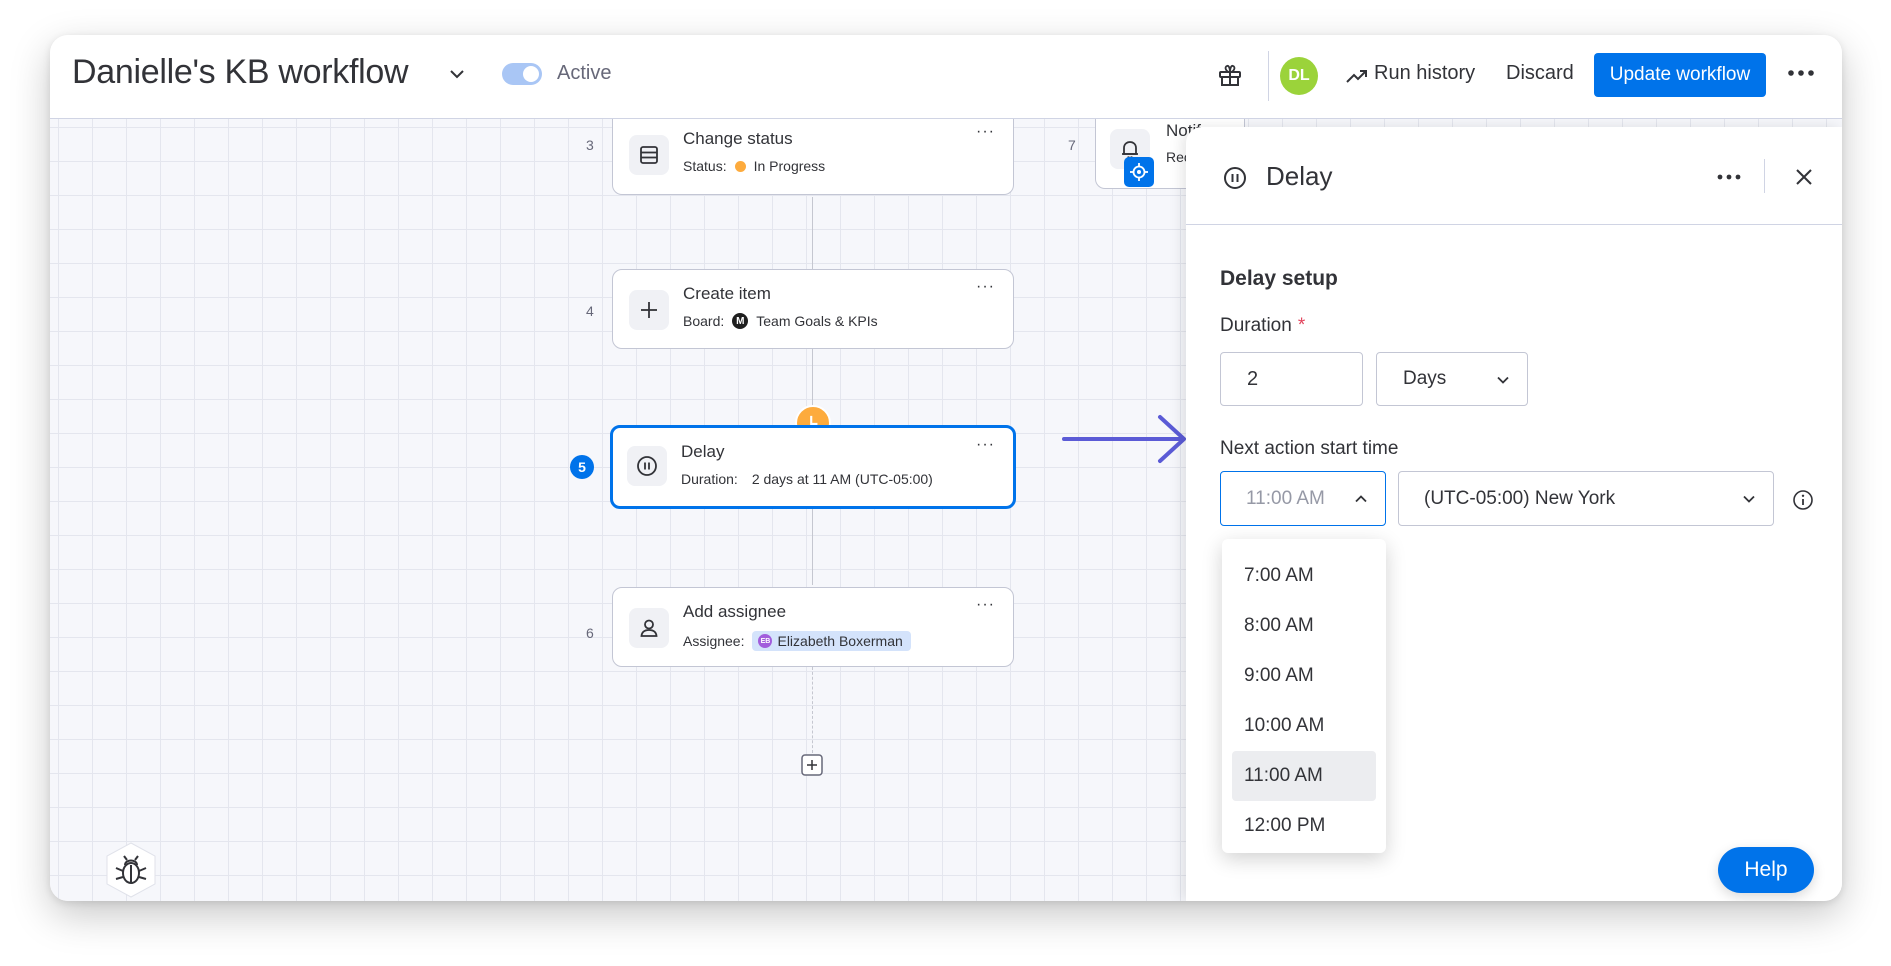  What do you see at coordinates (1256, 325) in the screenshot?
I see `duration-label-text: Duration` at bounding box center [1256, 325].